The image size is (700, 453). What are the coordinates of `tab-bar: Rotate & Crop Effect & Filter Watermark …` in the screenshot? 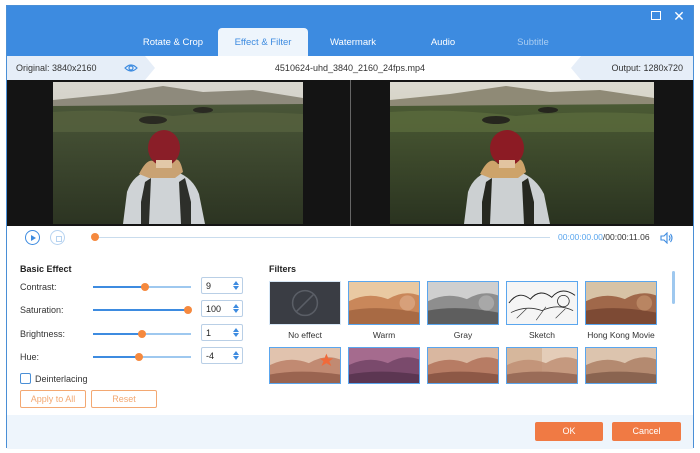 It's located at (353, 42).